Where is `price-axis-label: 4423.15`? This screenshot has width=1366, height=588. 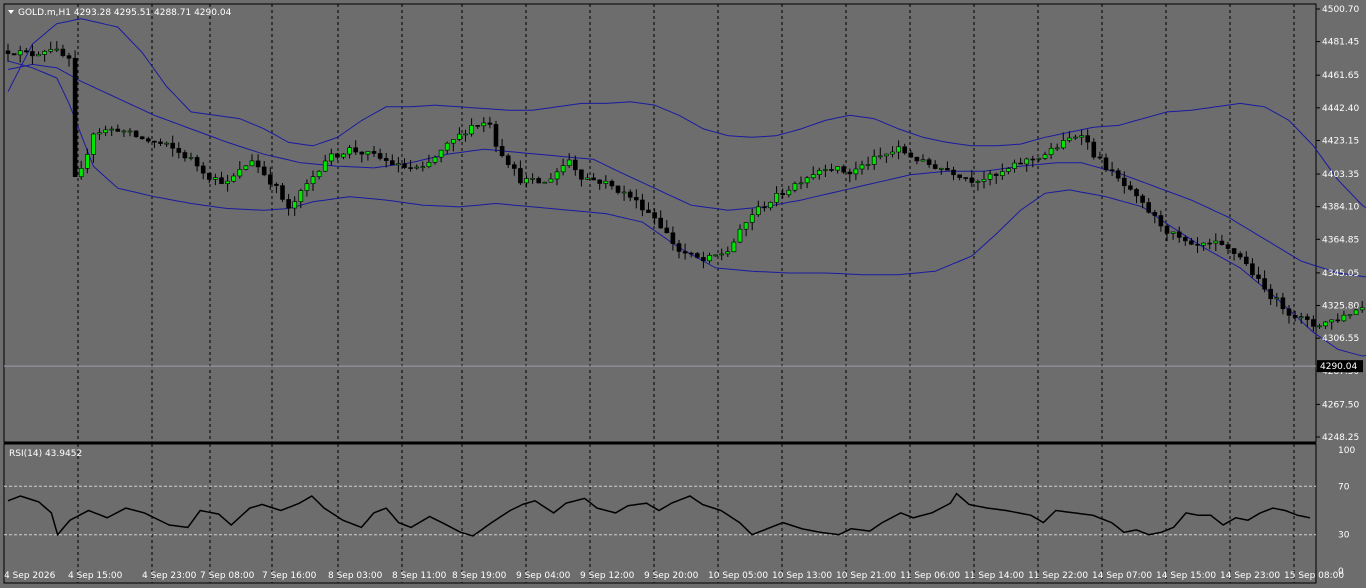
price-axis-label: 4423.15 is located at coordinates (1340, 141).